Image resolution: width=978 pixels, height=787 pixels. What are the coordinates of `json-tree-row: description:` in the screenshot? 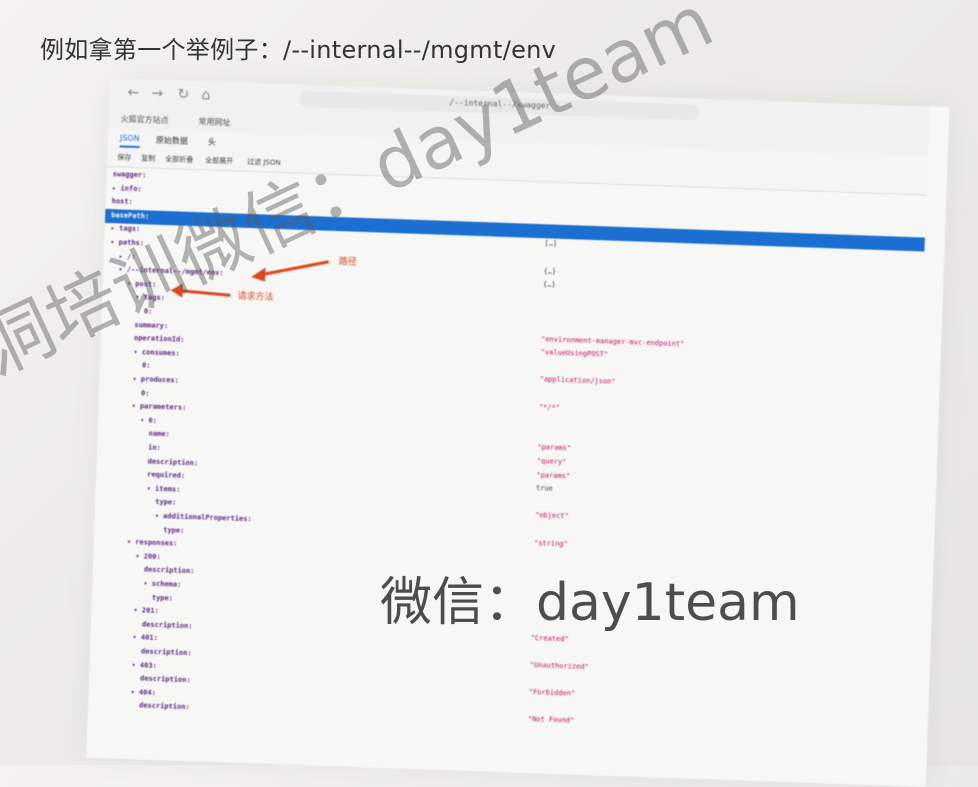 It's located at (169, 573).